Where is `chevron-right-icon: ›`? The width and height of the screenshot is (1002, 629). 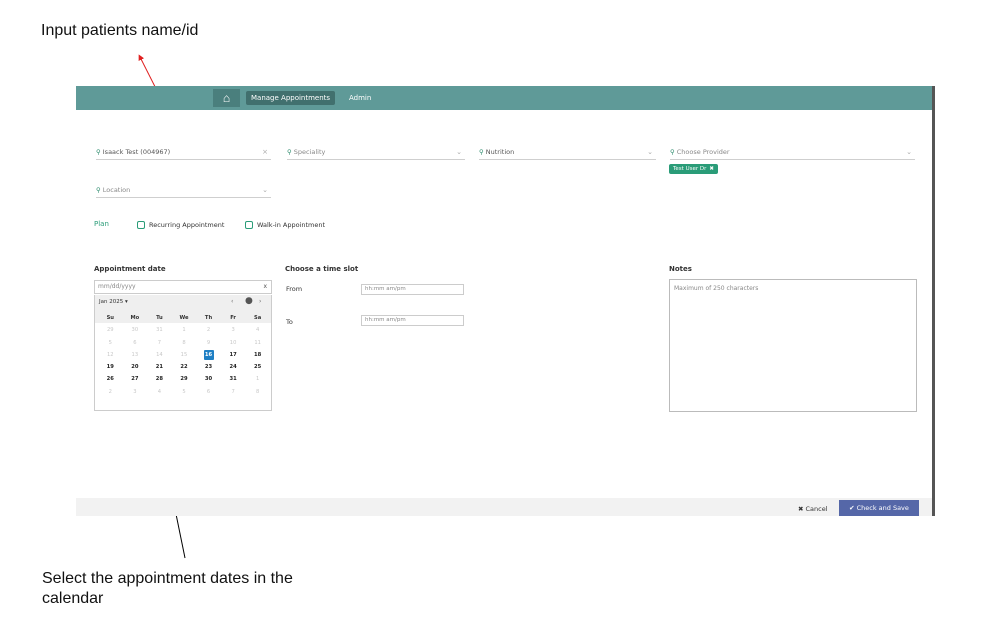
chevron-right-icon: › is located at coordinates (260, 301).